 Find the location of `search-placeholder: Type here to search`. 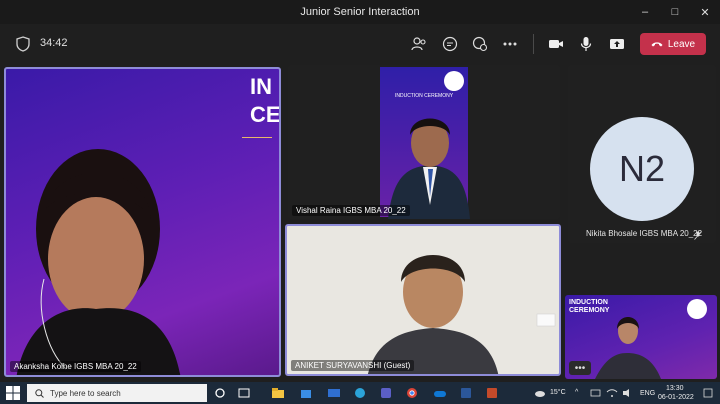

search-placeholder: Type here to search is located at coordinates (85, 393).